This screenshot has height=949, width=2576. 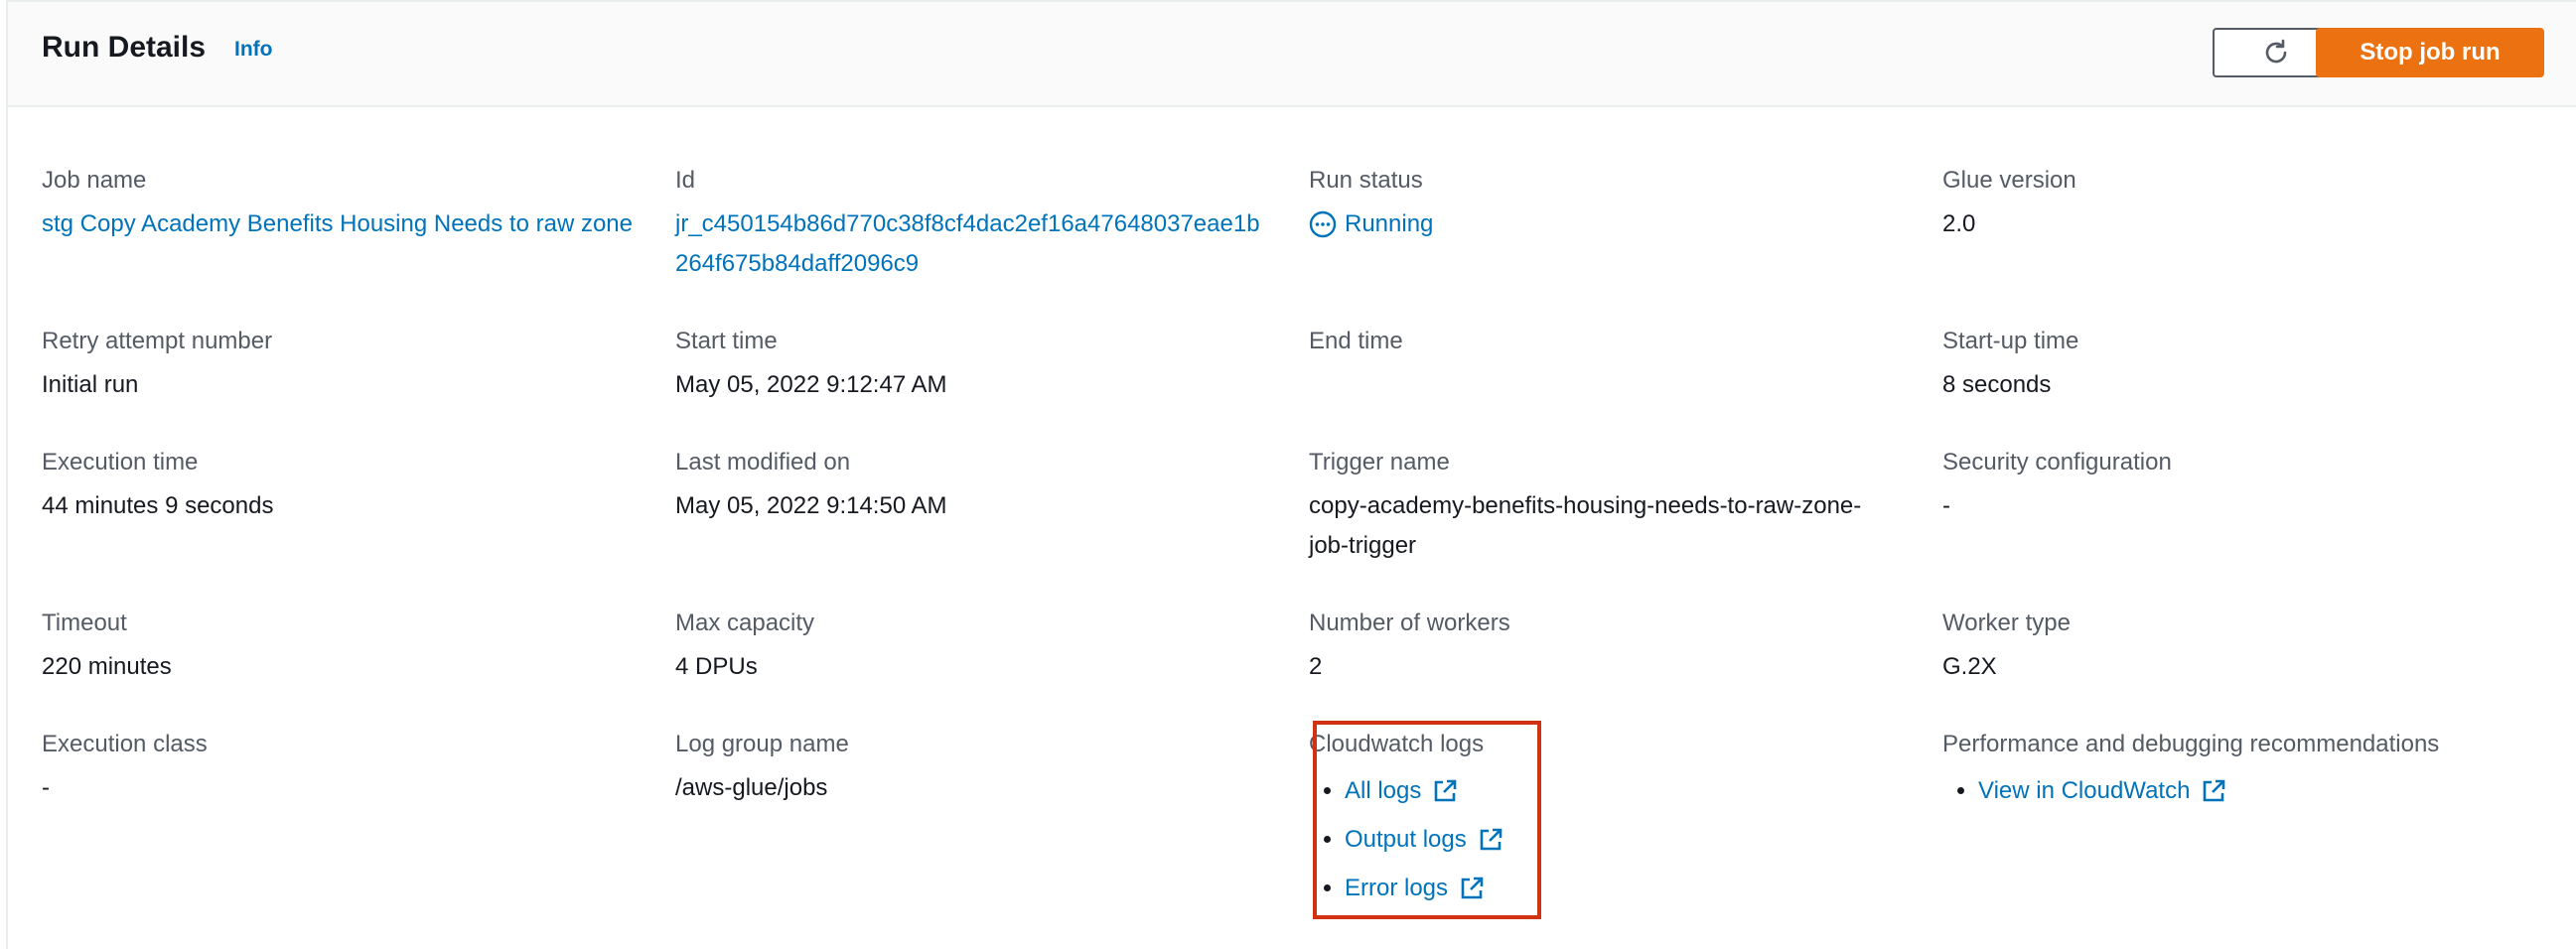 What do you see at coordinates (2084, 790) in the screenshot?
I see `view-in-cloudwatch-label: View in CloudWatch` at bounding box center [2084, 790].